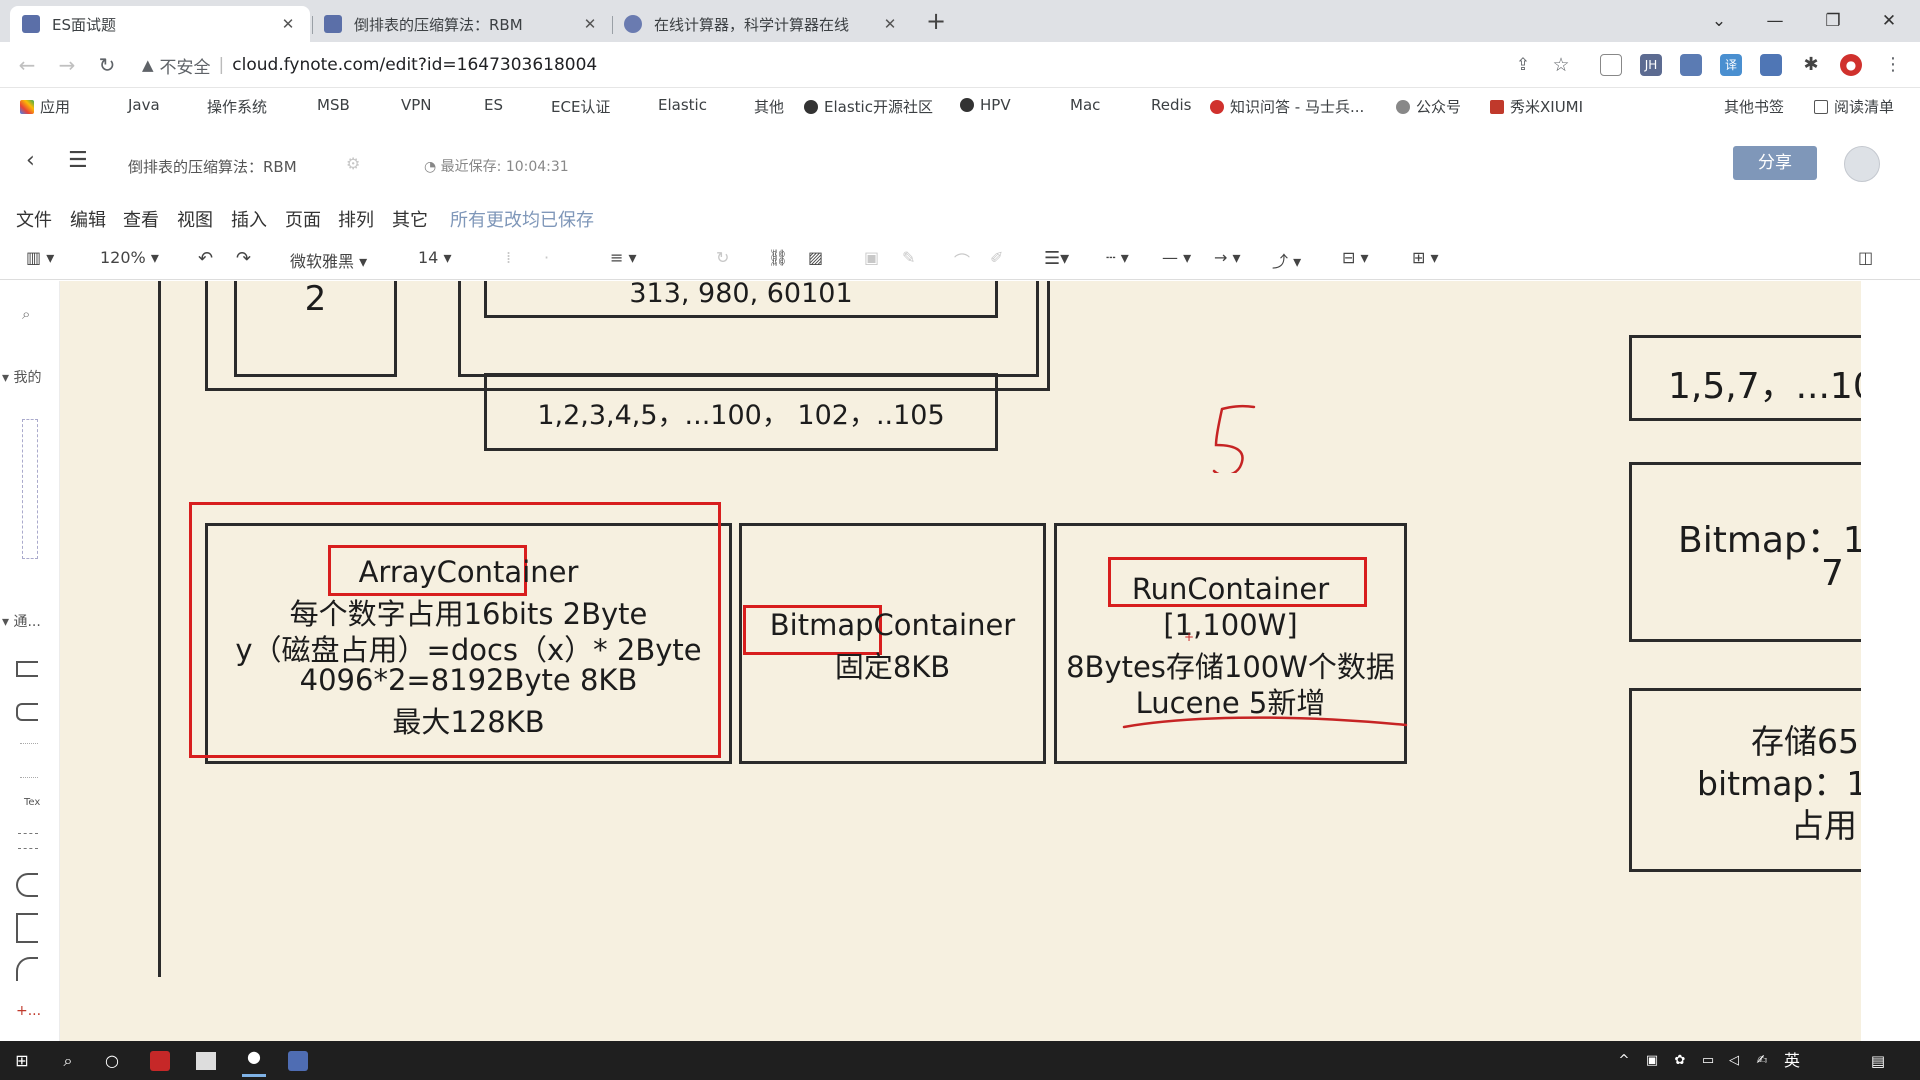 This screenshot has height=1080, width=1920. What do you see at coordinates (1523, 65) in the screenshot?
I see `share-page-icon: ⇪` at bounding box center [1523, 65].